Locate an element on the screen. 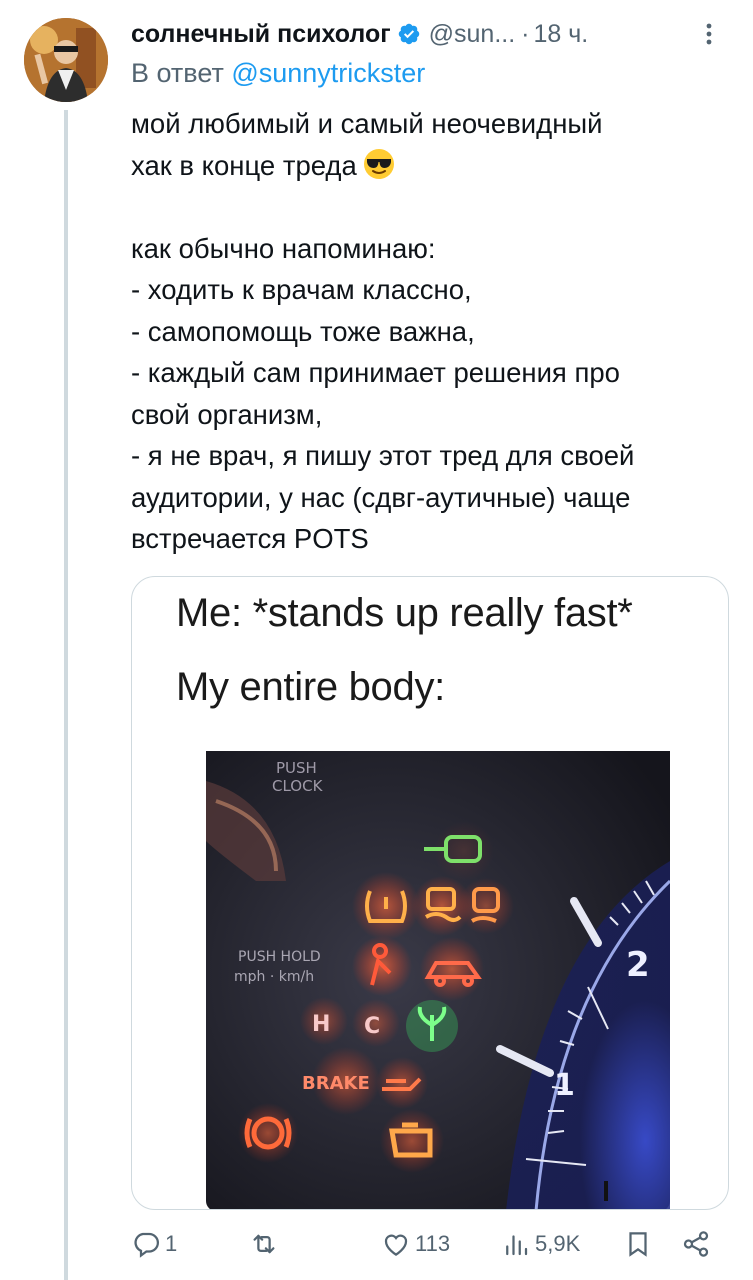  reply-button: 1 is located at coordinates (154, 1244).